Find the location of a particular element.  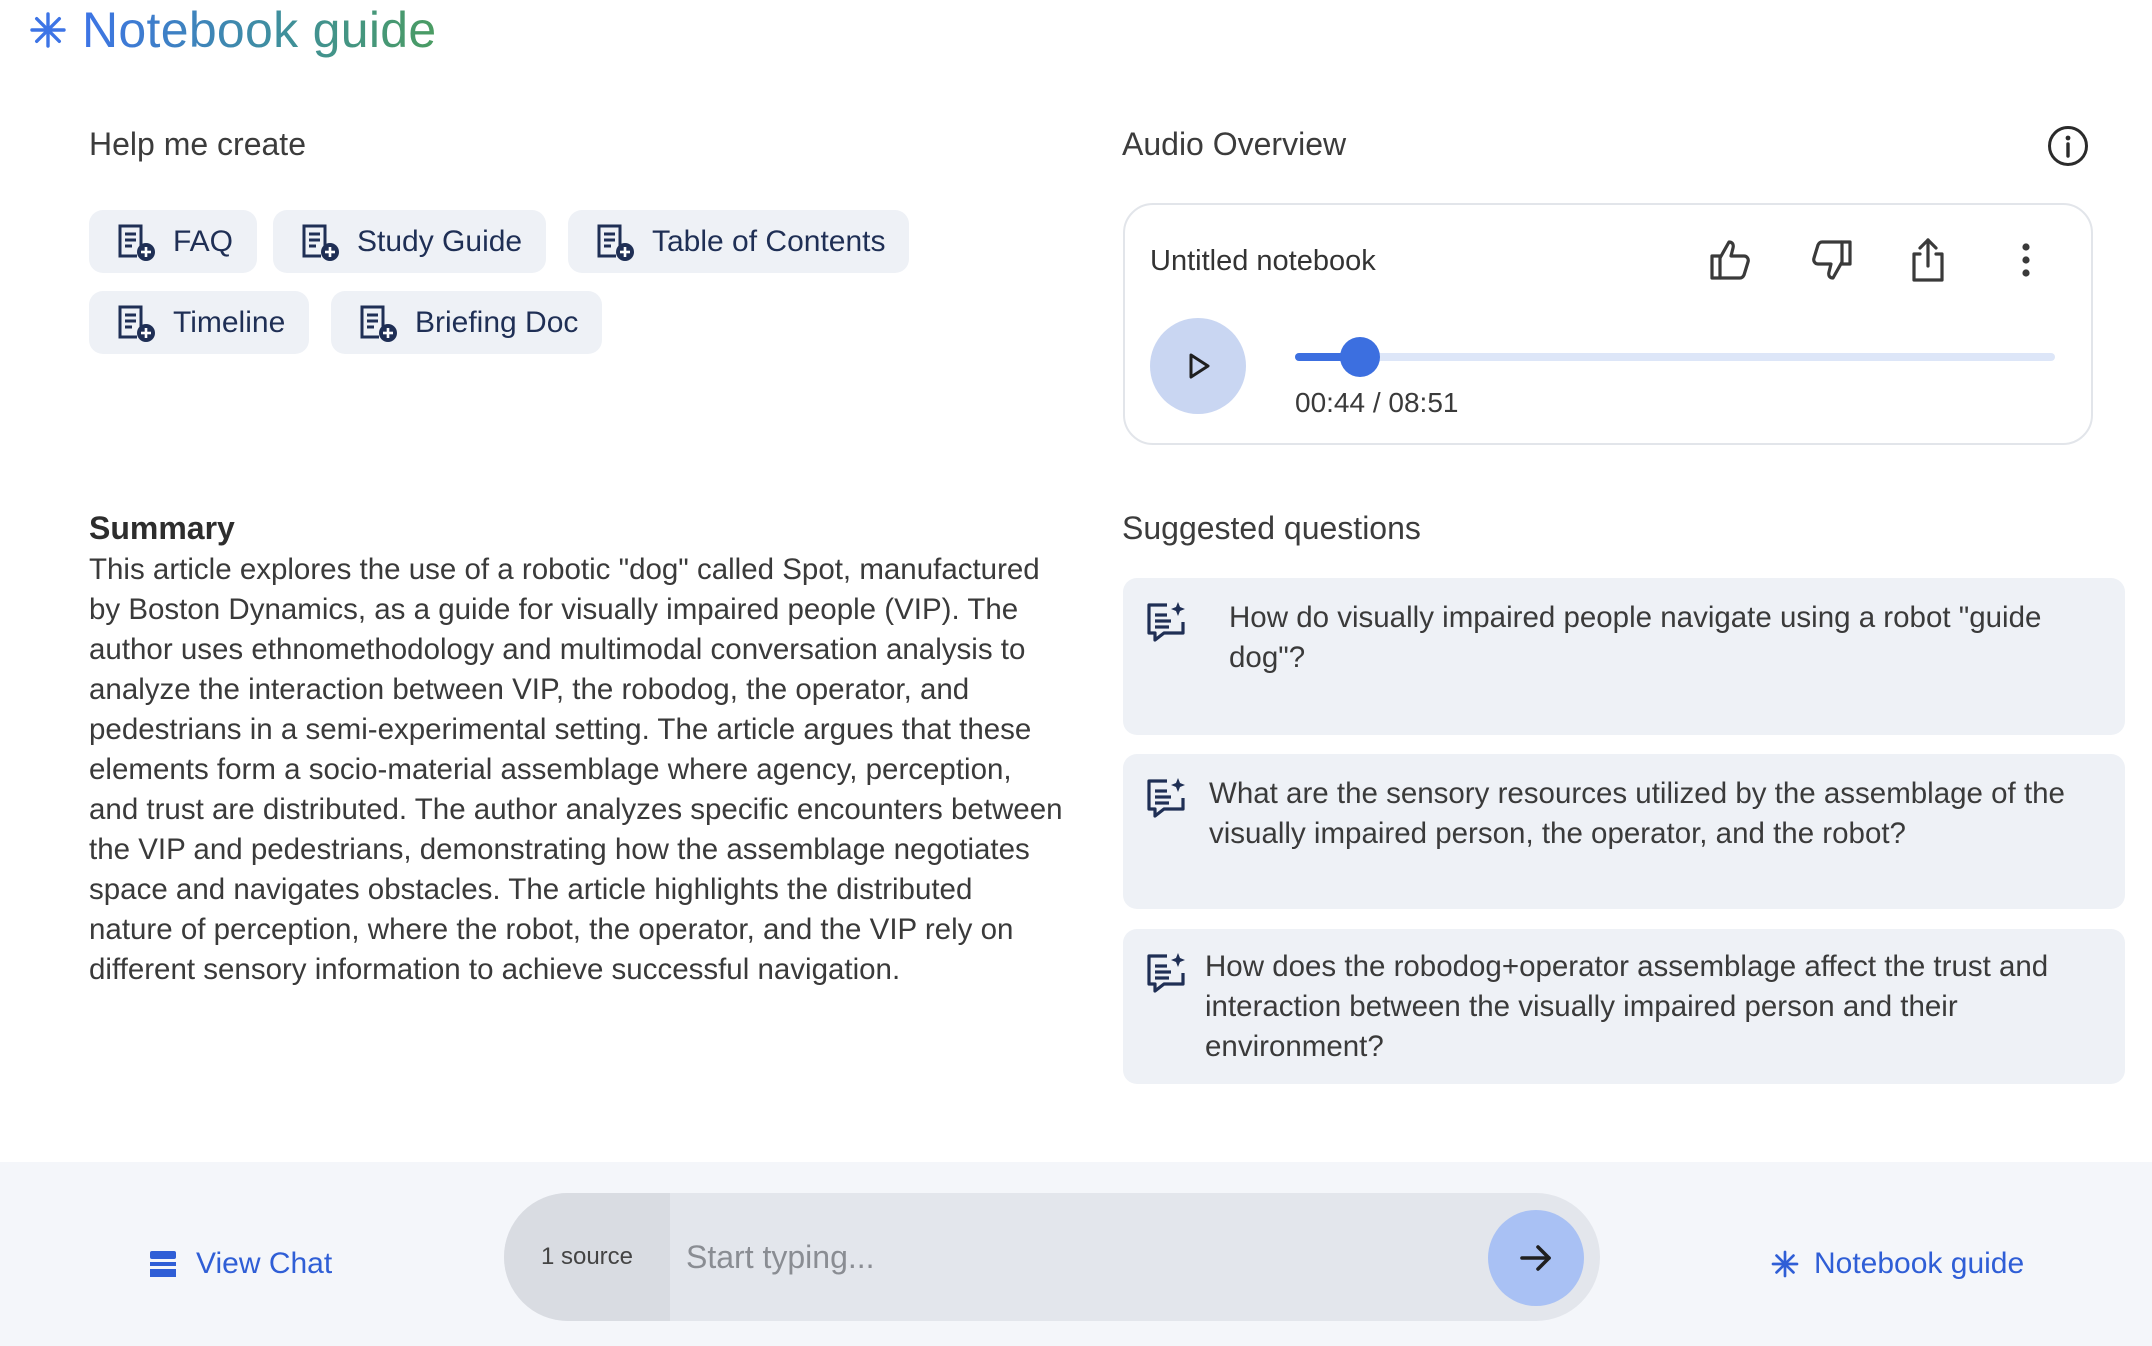

audio-overview-card: Untitled notebook 00:44 / 08:51 is located at coordinates (1608, 324).